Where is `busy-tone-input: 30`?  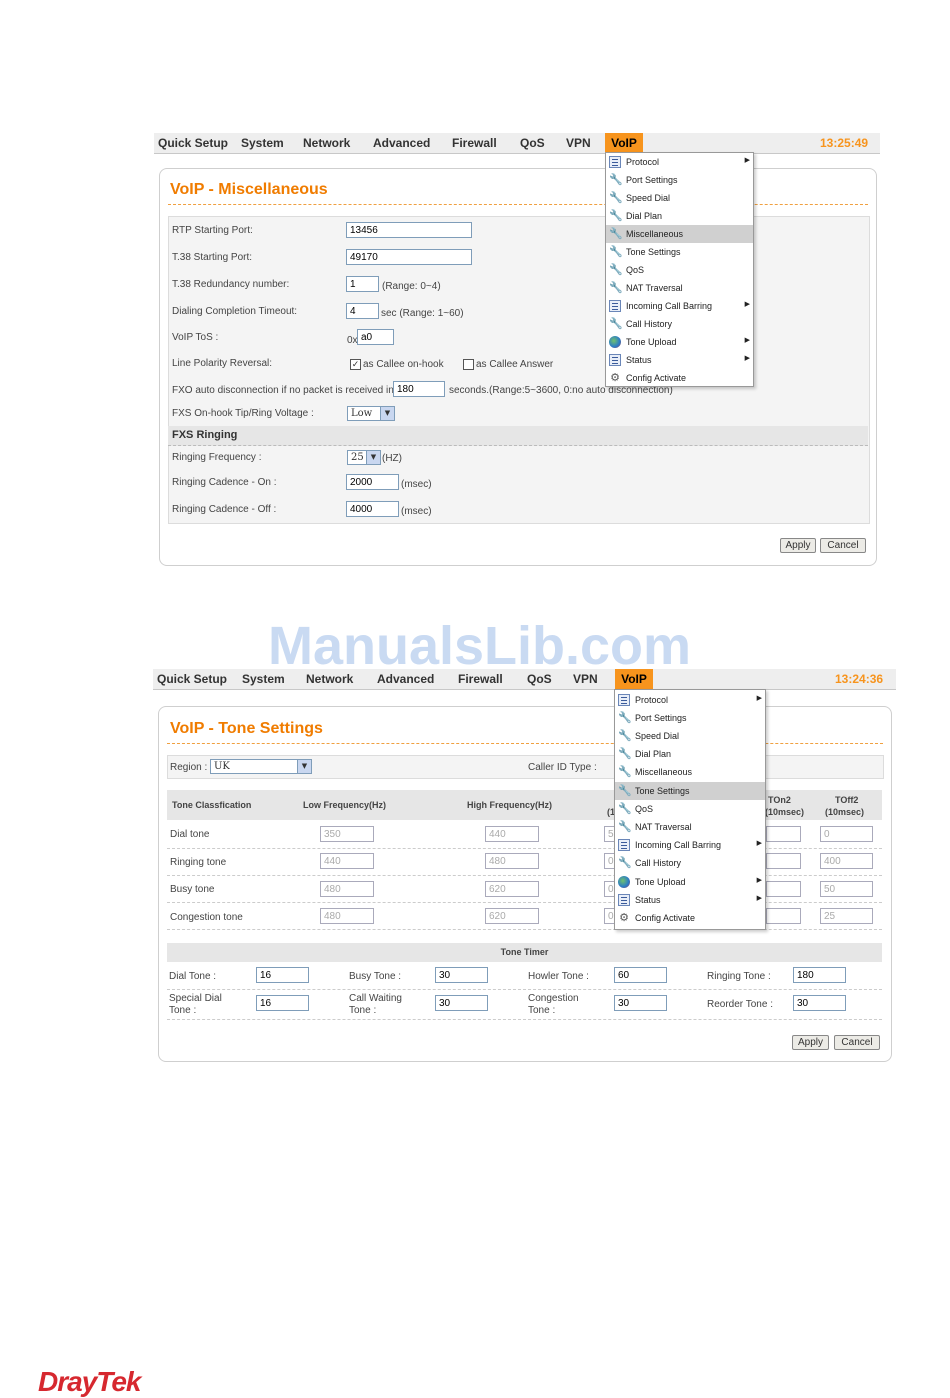 busy-tone-input: 30 is located at coordinates (461, 975).